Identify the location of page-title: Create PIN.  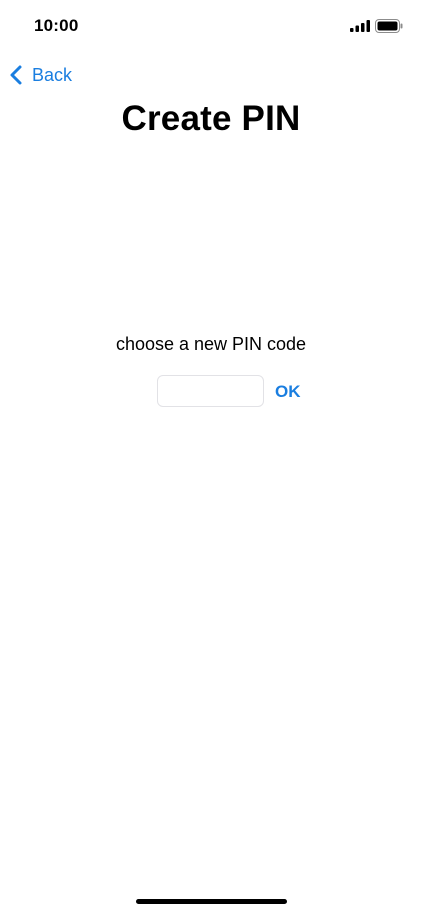
(211, 118).